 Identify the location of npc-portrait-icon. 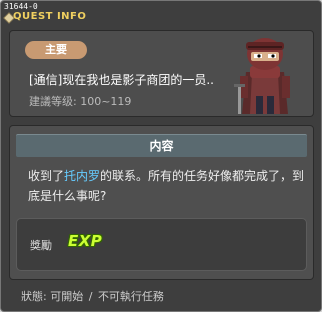
(262, 76).